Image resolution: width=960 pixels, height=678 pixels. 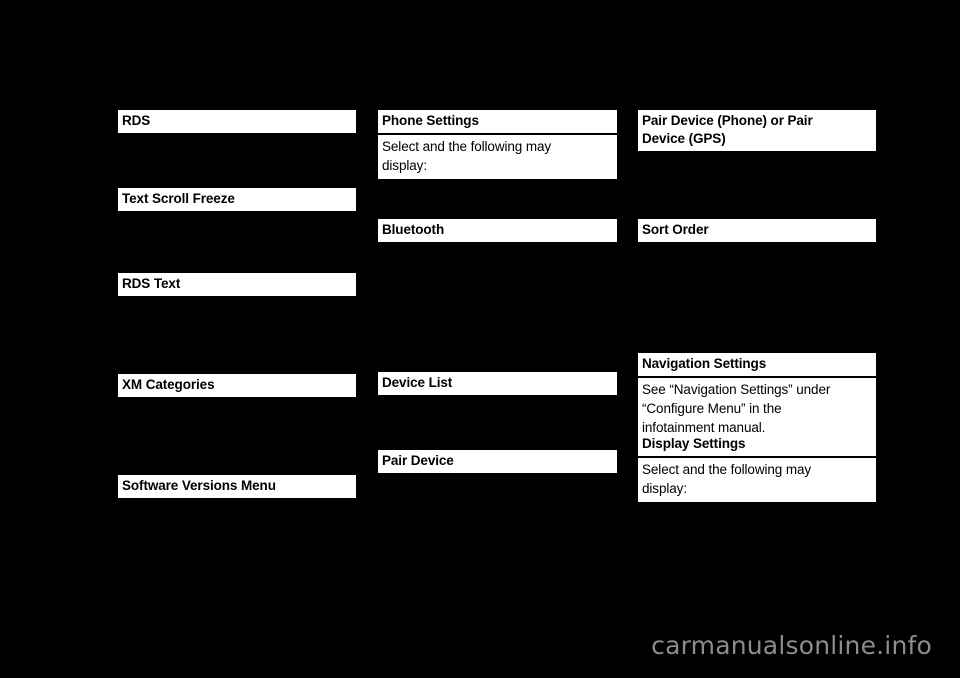 I want to click on heading-sort-order: Sort Order, so click(x=757, y=230).